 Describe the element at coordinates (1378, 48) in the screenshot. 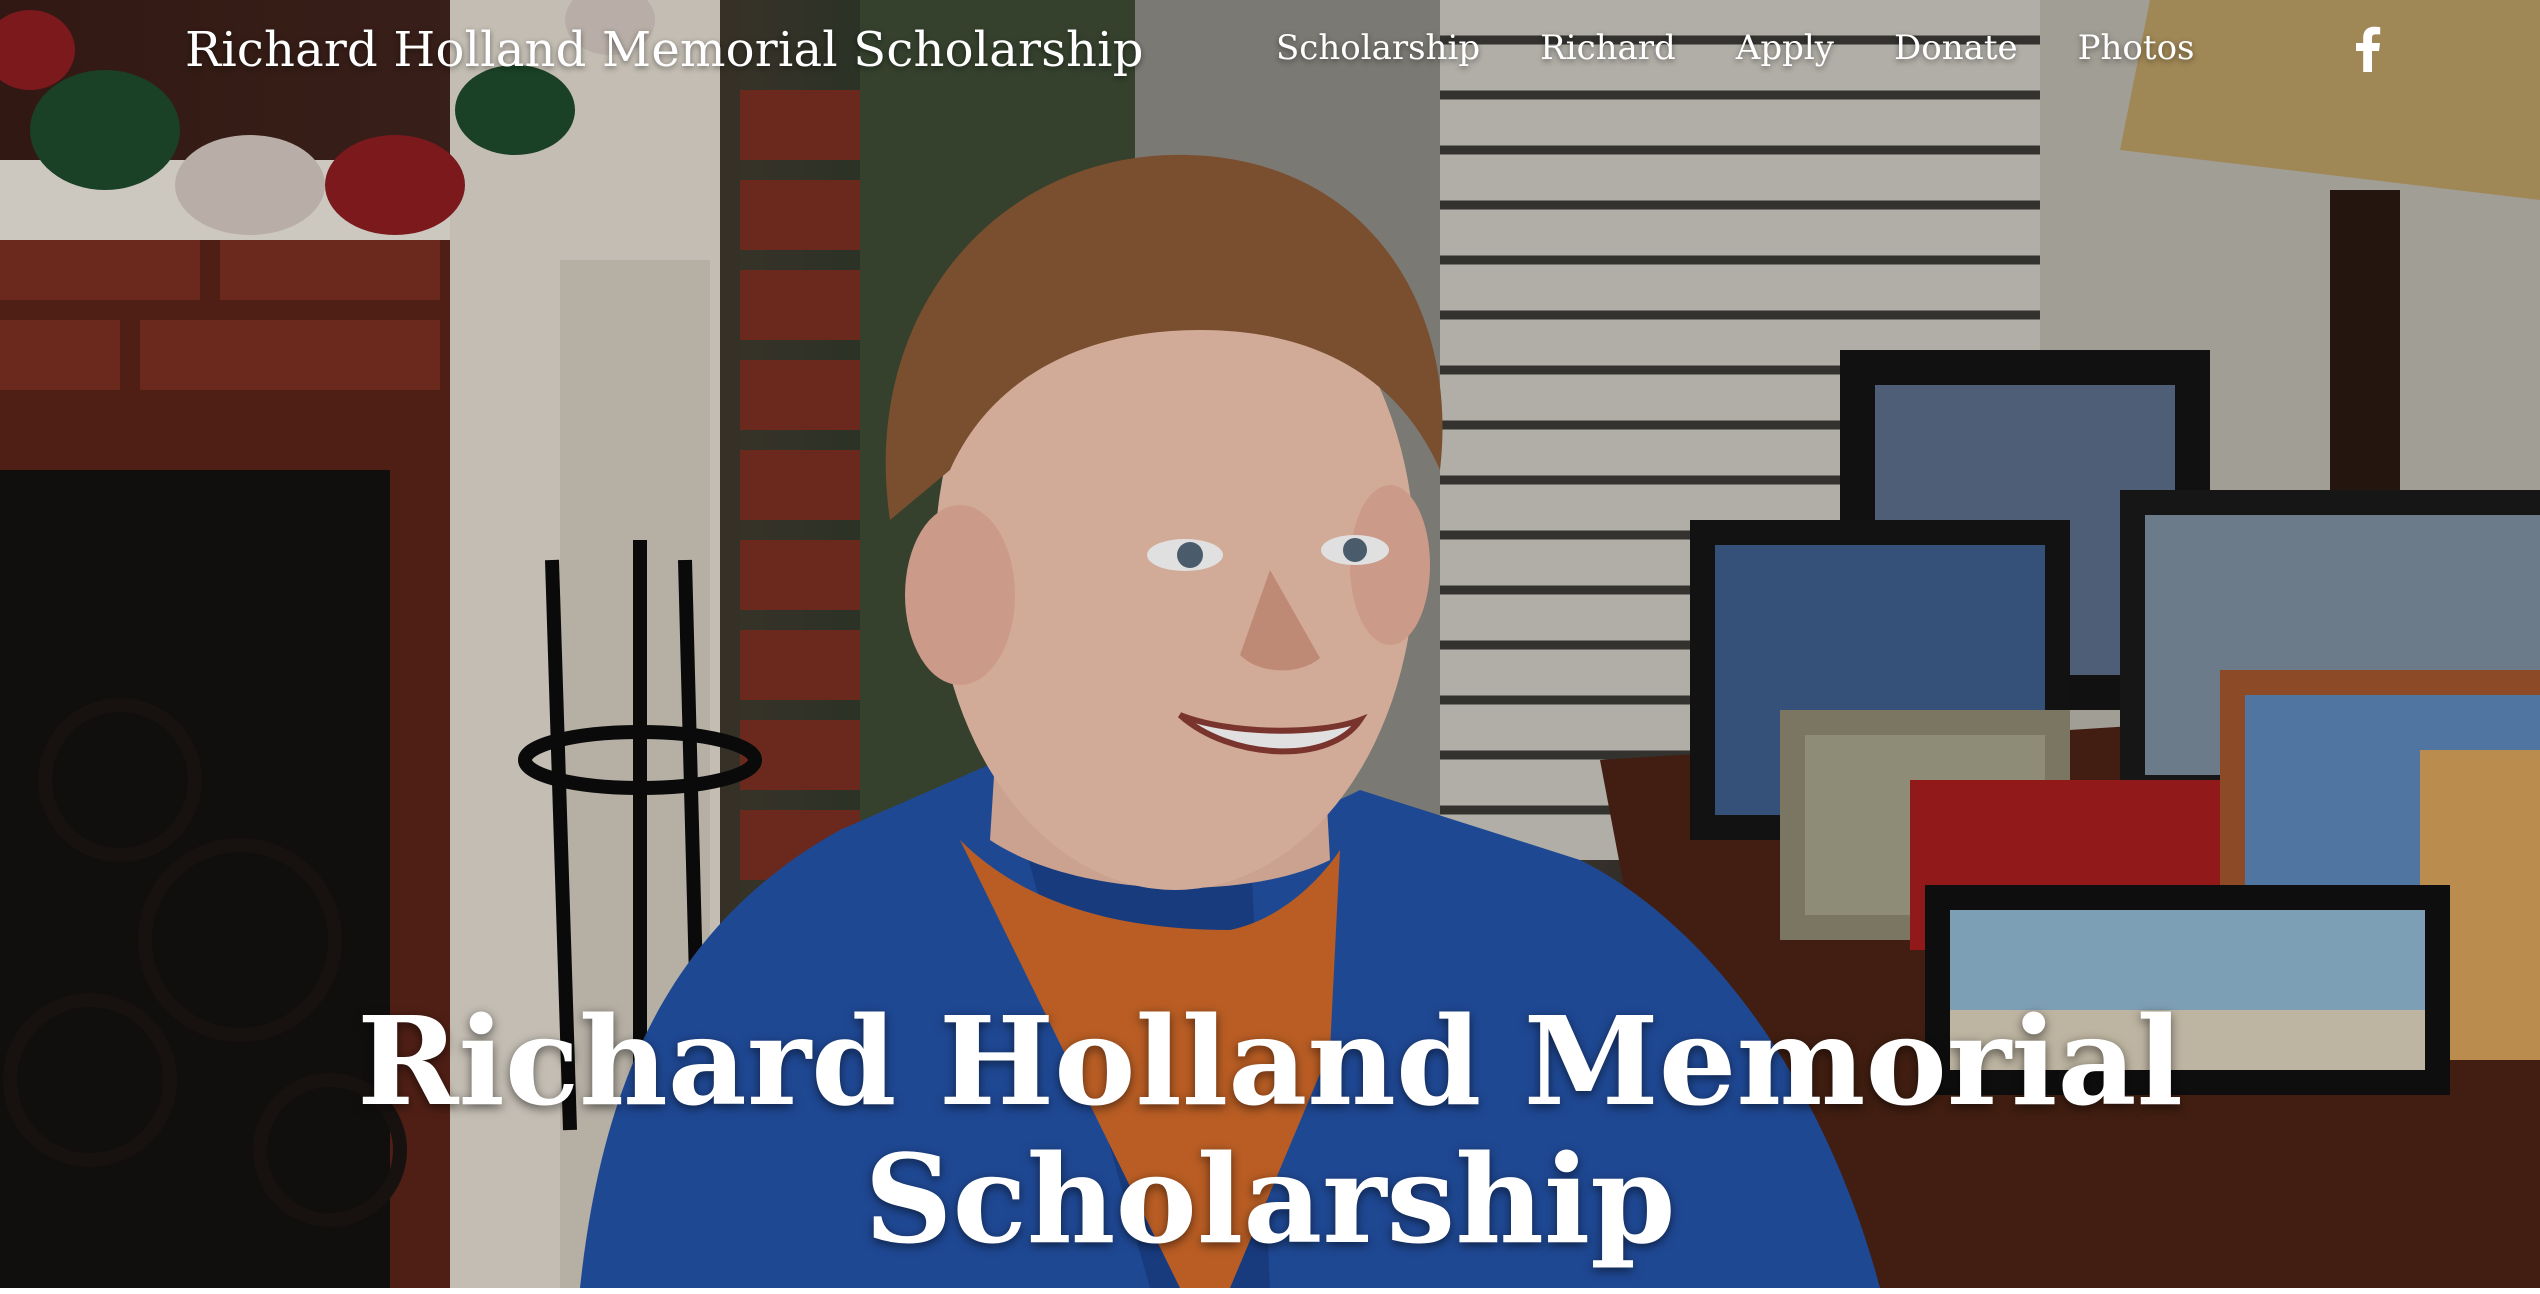

I see `nav-scholarship: Scholarship` at that location.